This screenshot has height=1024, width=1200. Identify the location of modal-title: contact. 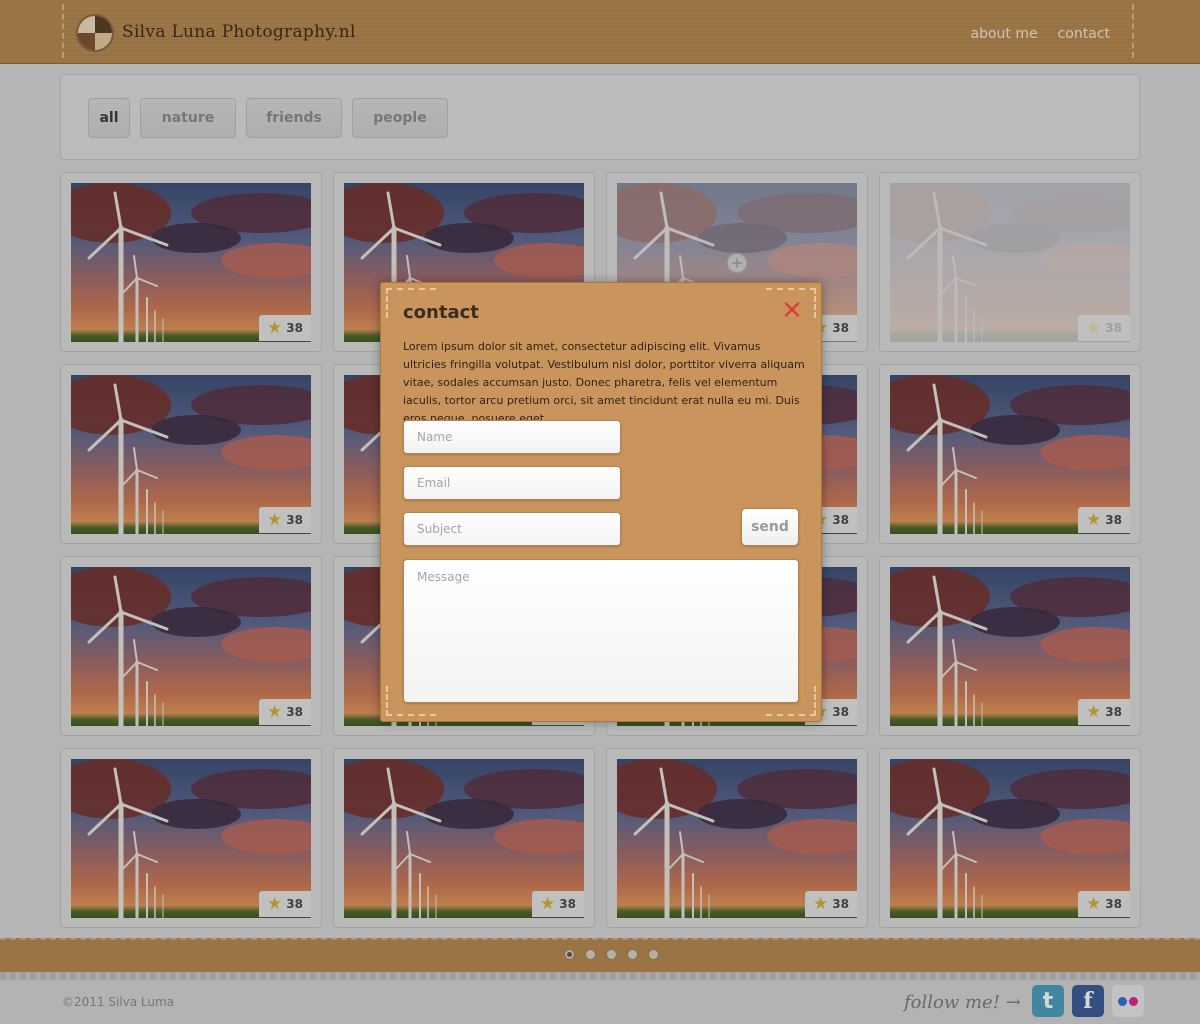
(441, 312).